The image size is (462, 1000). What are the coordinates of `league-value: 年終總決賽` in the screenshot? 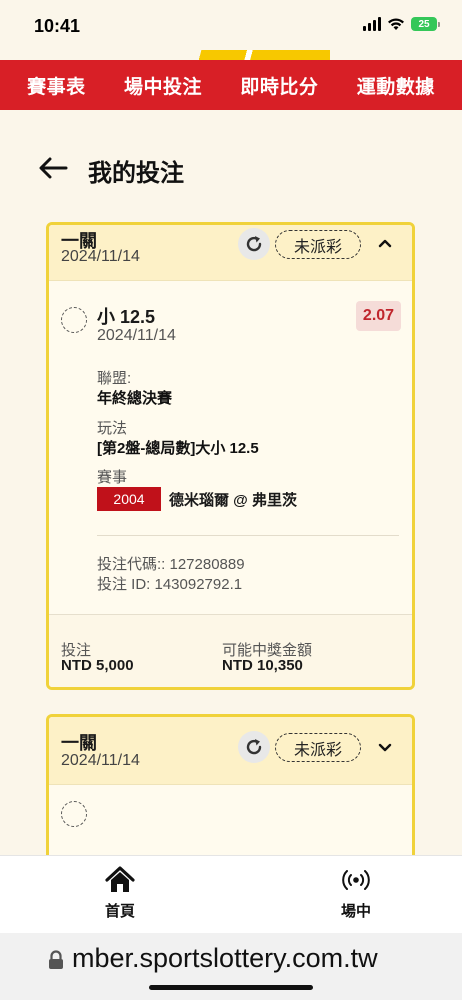 It's located at (135, 398).